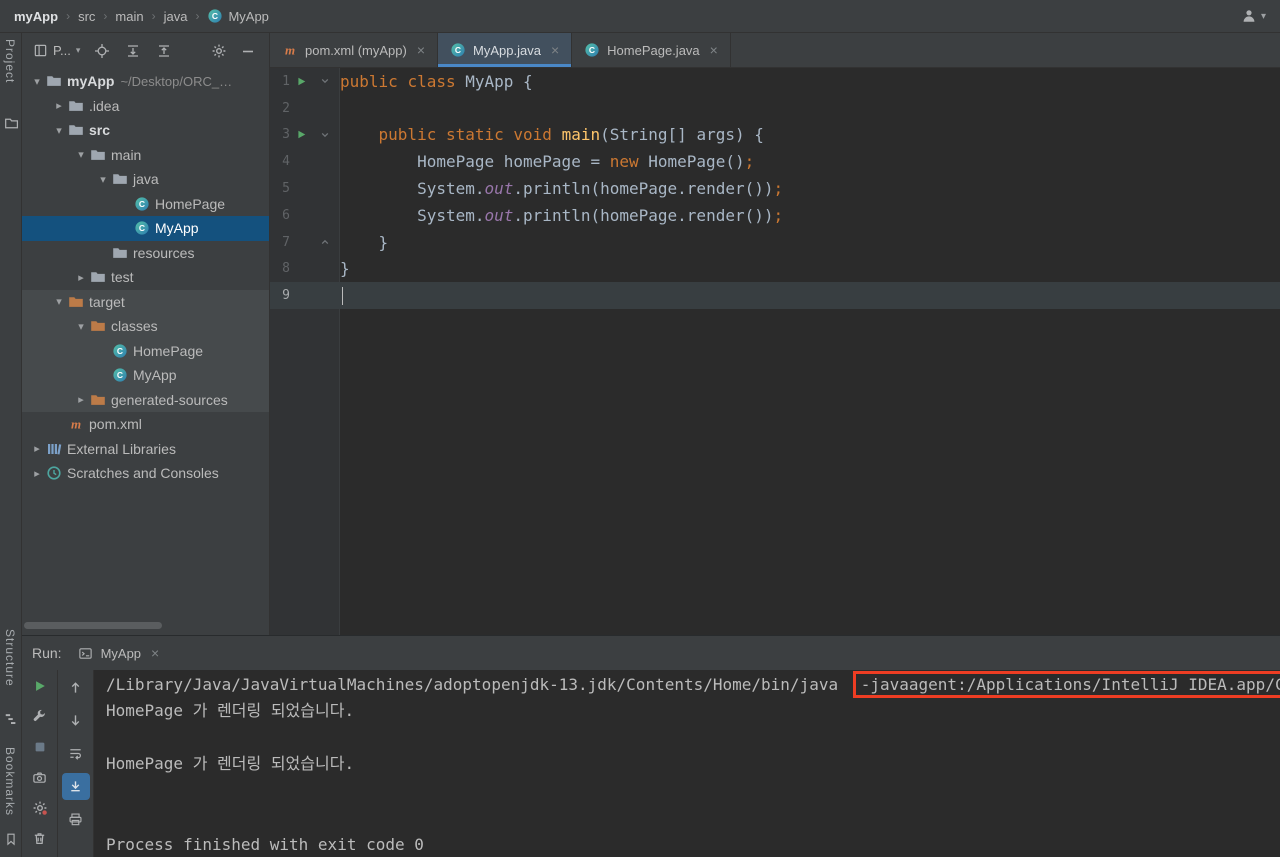  Describe the element at coordinates (76, 720) in the screenshot. I see `down-arrow-icon` at that location.